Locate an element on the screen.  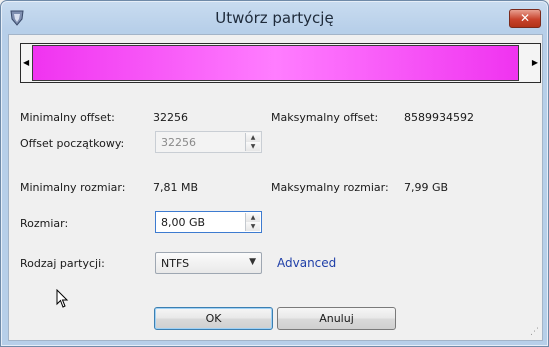
window-title: Utwórz partycję is located at coordinates (274, 18).